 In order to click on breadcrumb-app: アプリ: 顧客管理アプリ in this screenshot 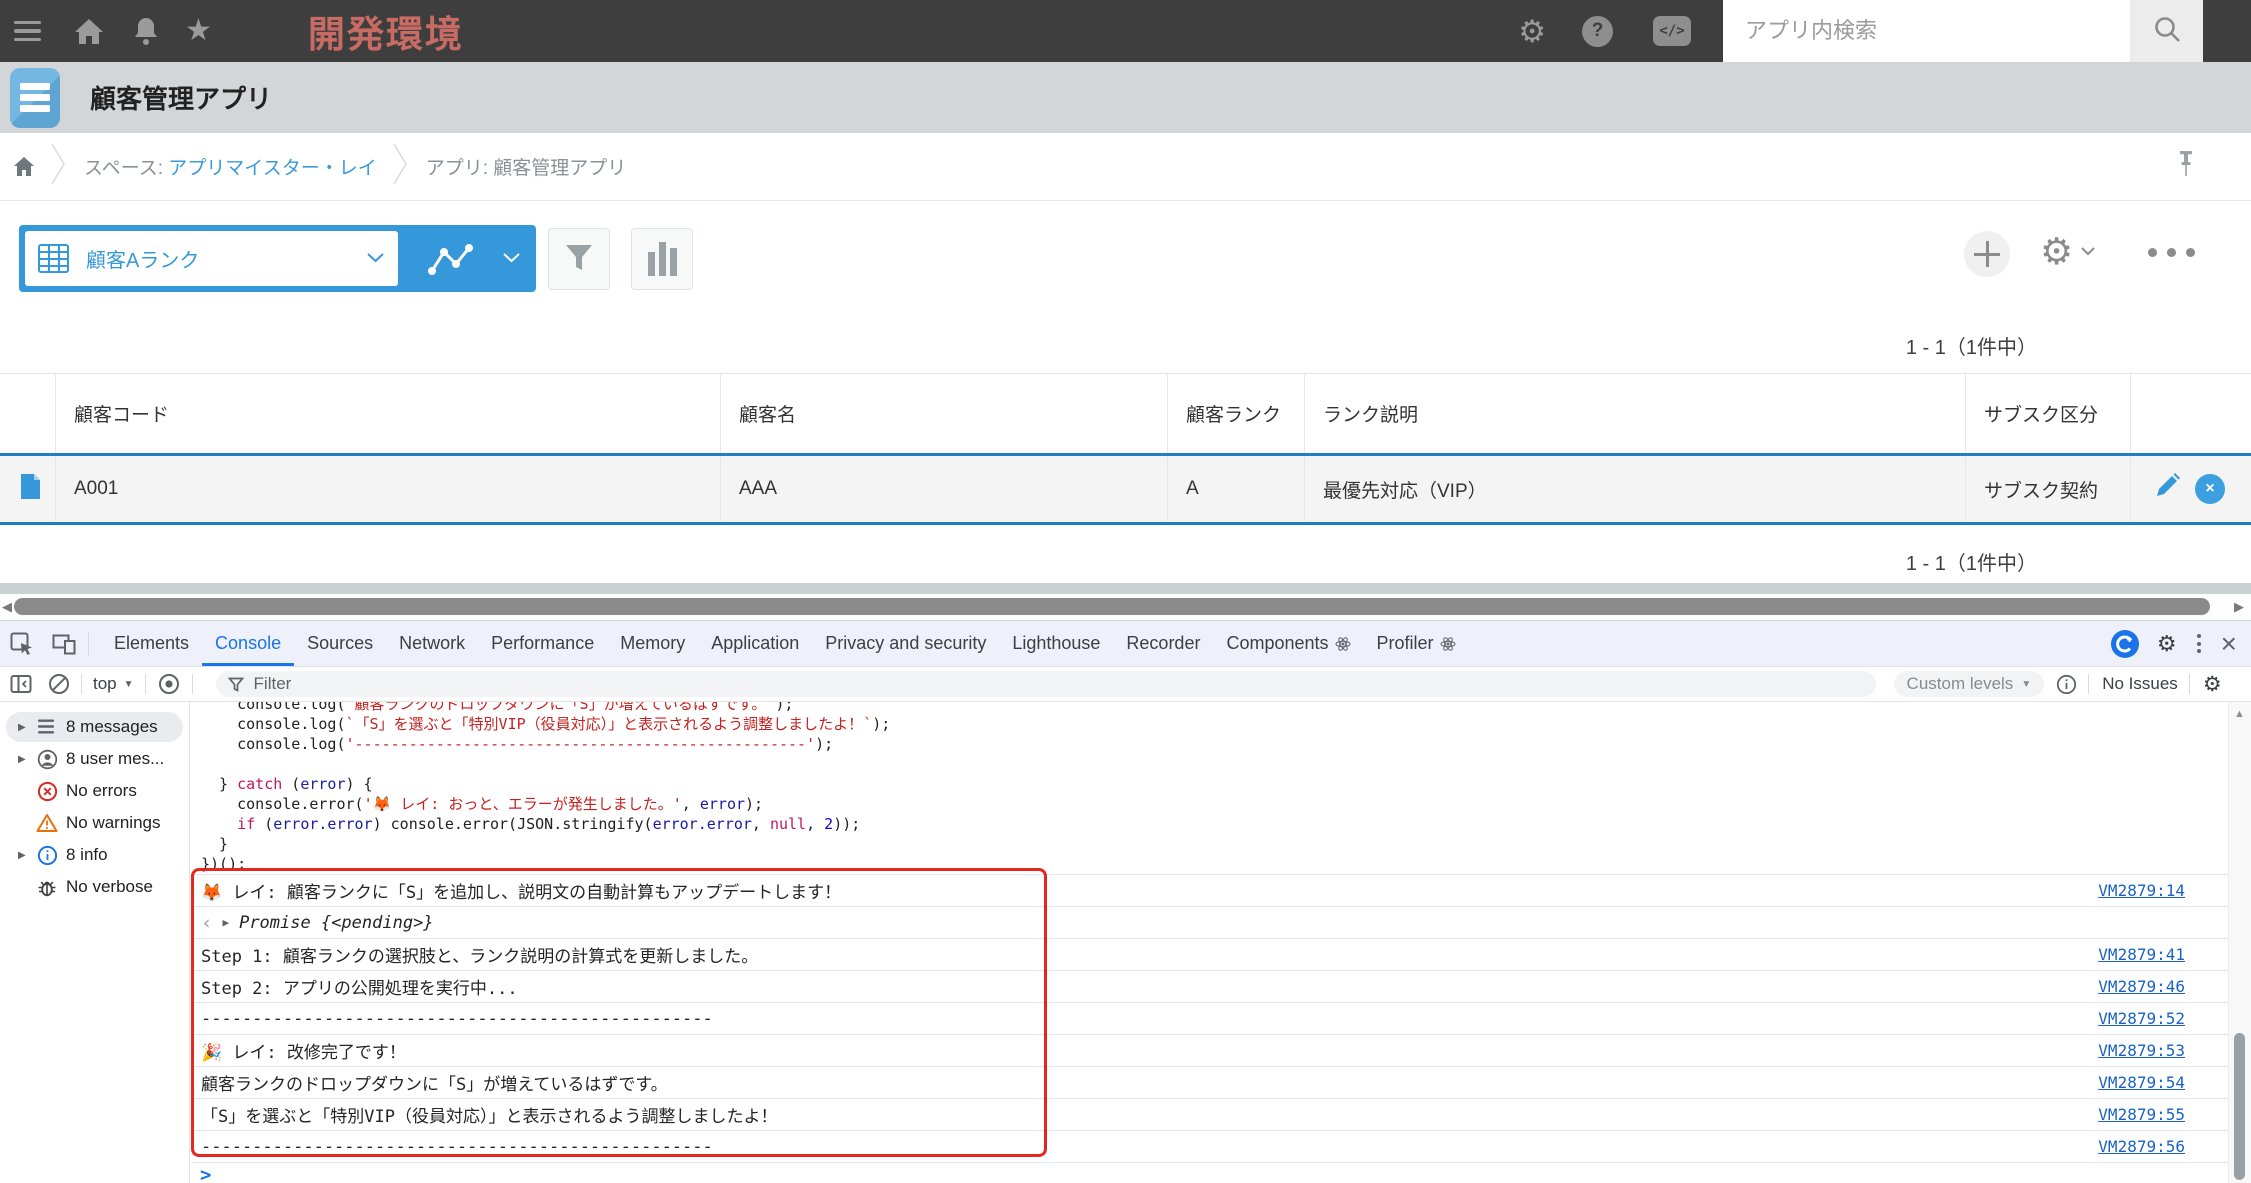, I will do `click(526, 168)`.